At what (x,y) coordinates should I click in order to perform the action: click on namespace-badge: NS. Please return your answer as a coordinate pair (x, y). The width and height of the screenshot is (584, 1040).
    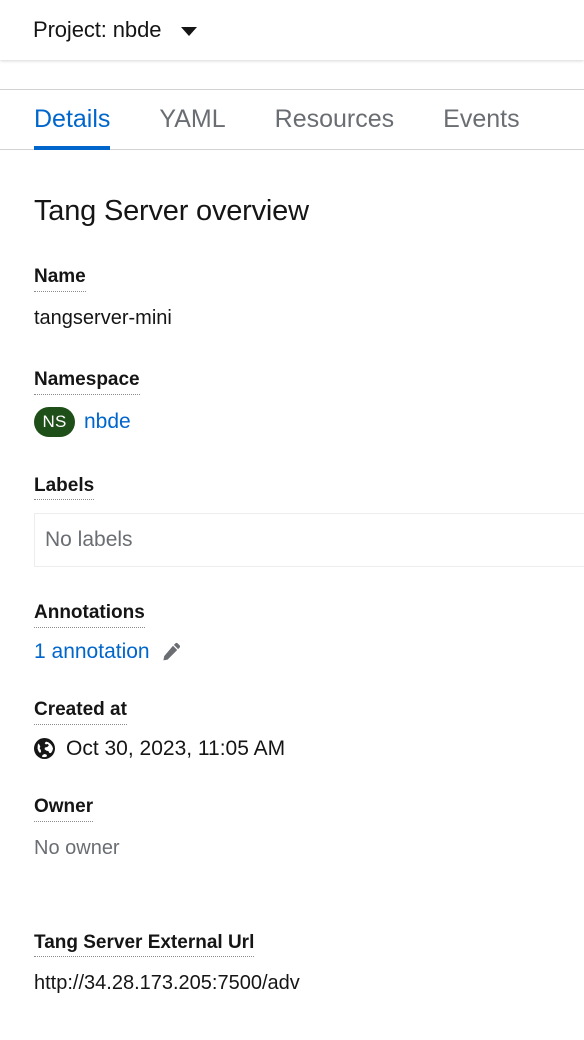
    Looking at the image, I should click on (54, 421).